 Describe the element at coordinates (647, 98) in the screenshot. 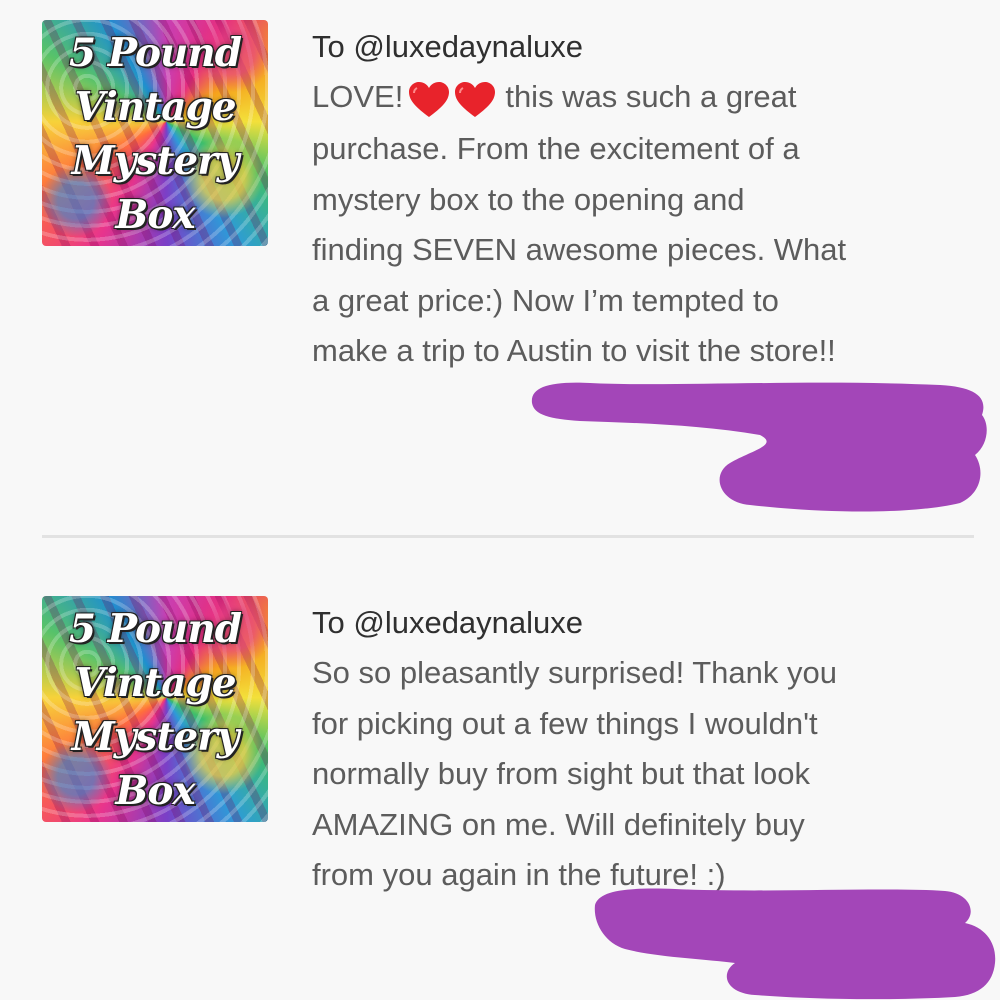

I see `review-text-line: LOVE! this was such a great` at that location.